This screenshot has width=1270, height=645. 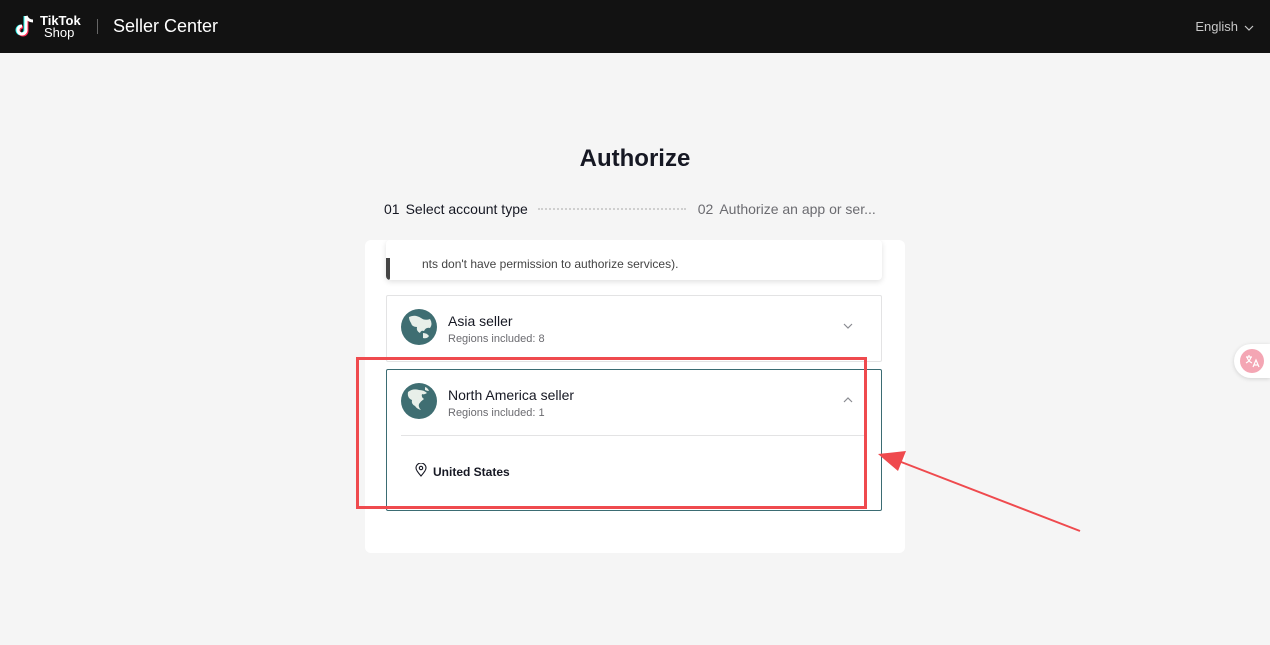 What do you see at coordinates (466, 209) in the screenshot?
I see `step-1-label: Select account type` at bounding box center [466, 209].